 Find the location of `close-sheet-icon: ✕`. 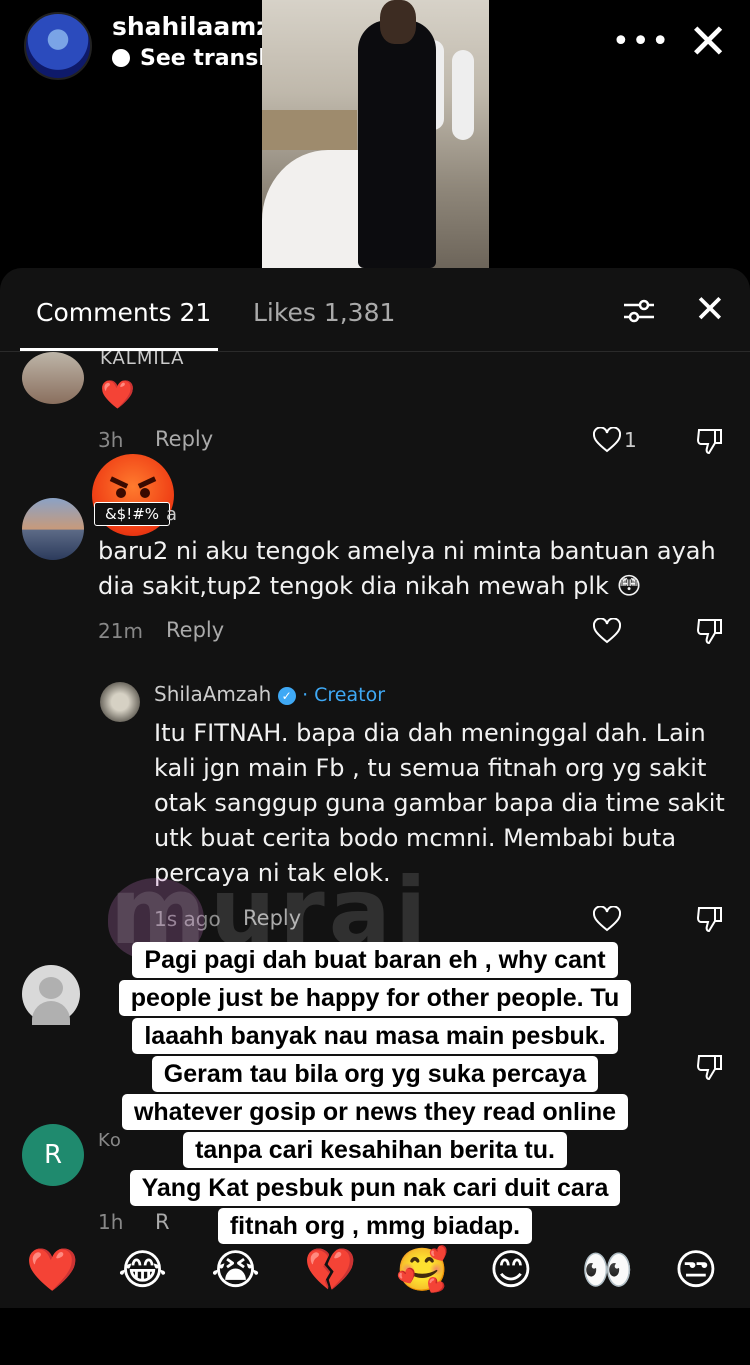

close-sheet-icon: ✕ is located at coordinates (710, 309).